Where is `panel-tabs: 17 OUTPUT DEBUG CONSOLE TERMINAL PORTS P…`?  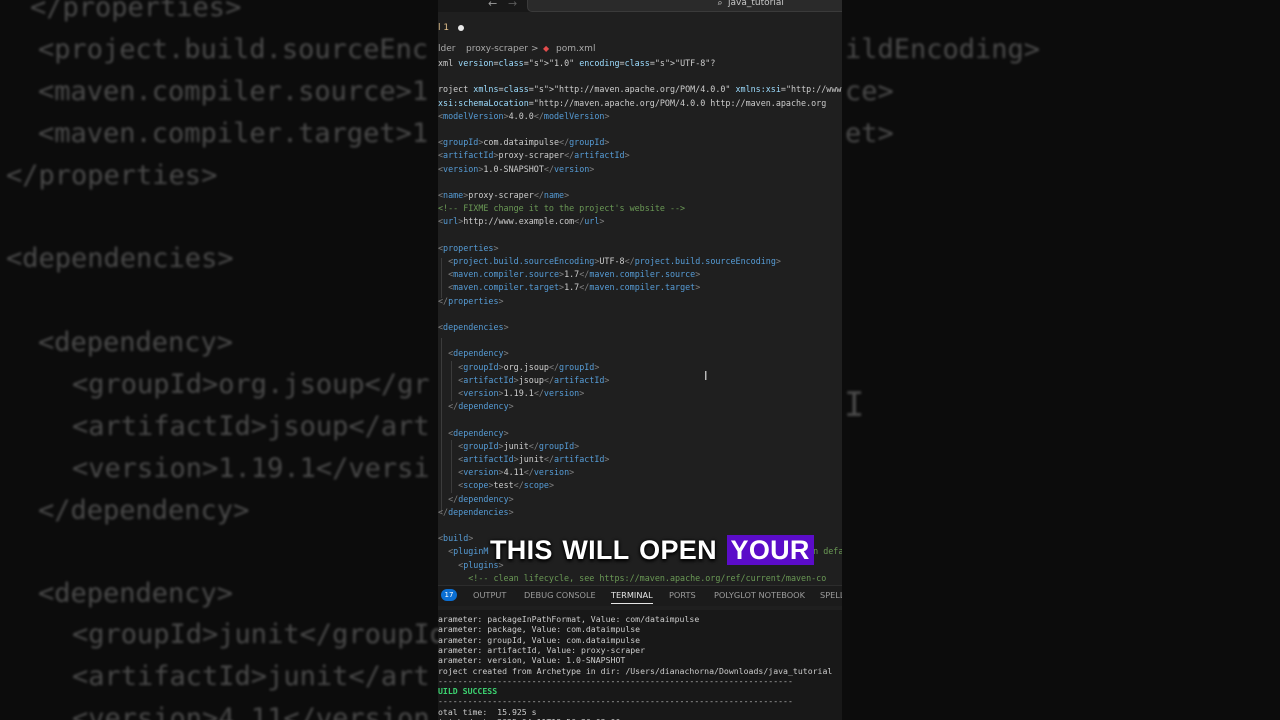
panel-tabs: 17 OUTPUT DEBUG CONSOLE TERMINAL PORTS P… is located at coordinates (640, 595).